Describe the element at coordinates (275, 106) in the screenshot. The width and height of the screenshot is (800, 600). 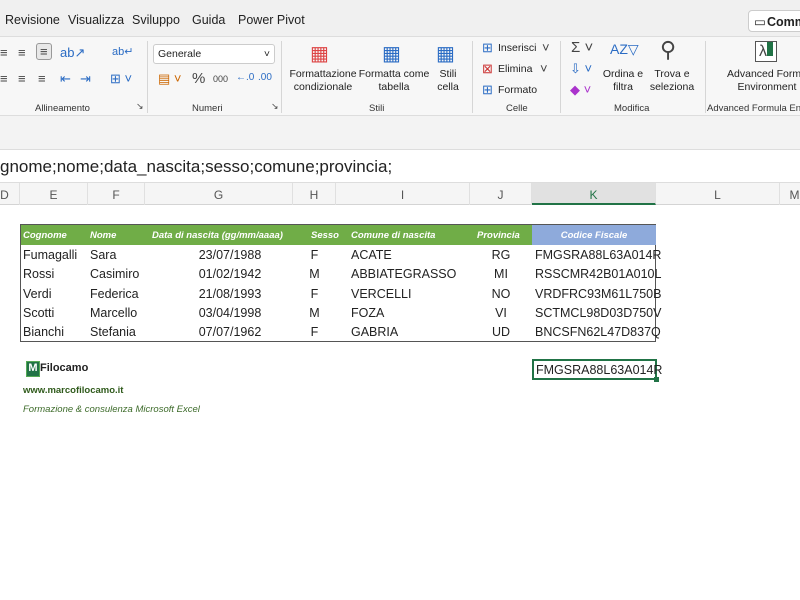
I see `number-dialog-icon: ↘` at that location.